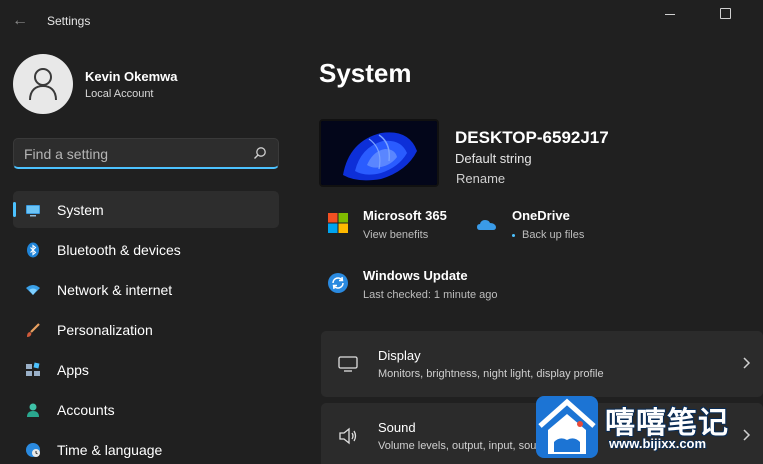 This screenshot has height=464, width=763. I want to click on back-arrow-icon: ←, so click(21, 21).